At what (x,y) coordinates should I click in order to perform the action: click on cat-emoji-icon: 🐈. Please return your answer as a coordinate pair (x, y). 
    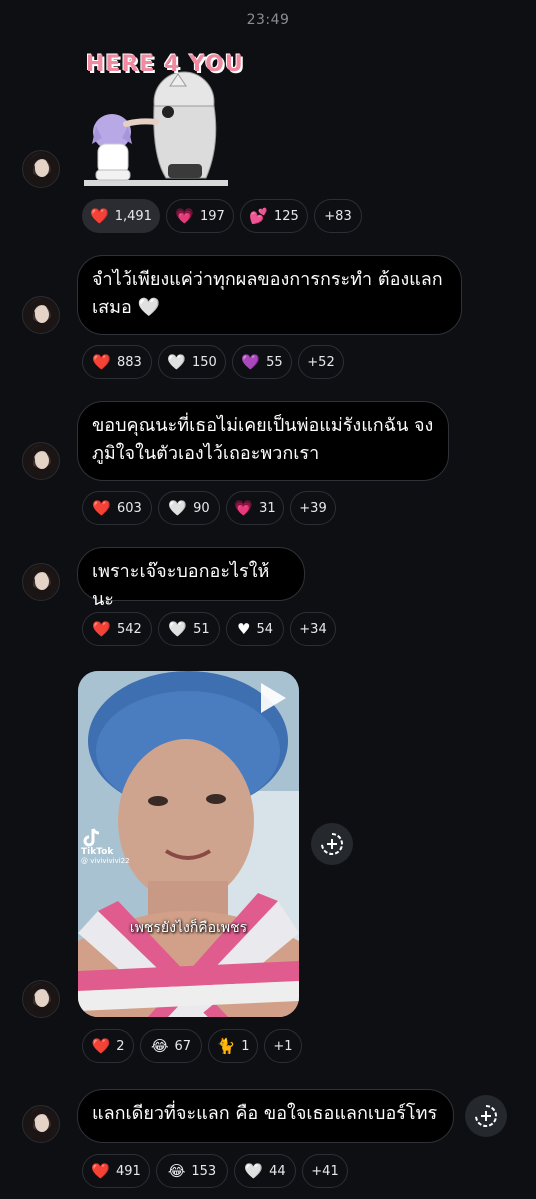
    Looking at the image, I should click on (226, 1045).